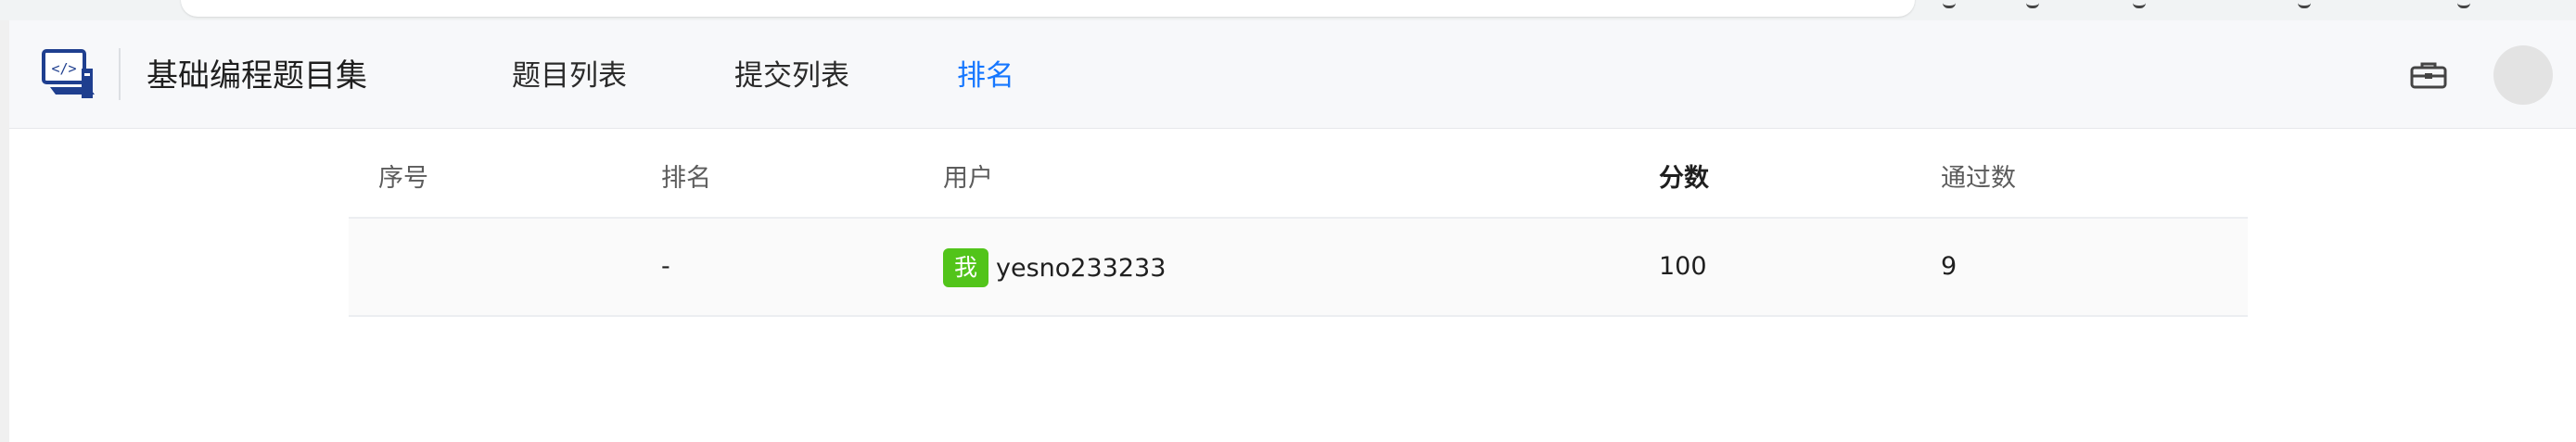 The height and width of the screenshot is (442, 2576). What do you see at coordinates (968, 176) in the screenshot?
I see `header-user: 用户` at bounding box center [968, 176].